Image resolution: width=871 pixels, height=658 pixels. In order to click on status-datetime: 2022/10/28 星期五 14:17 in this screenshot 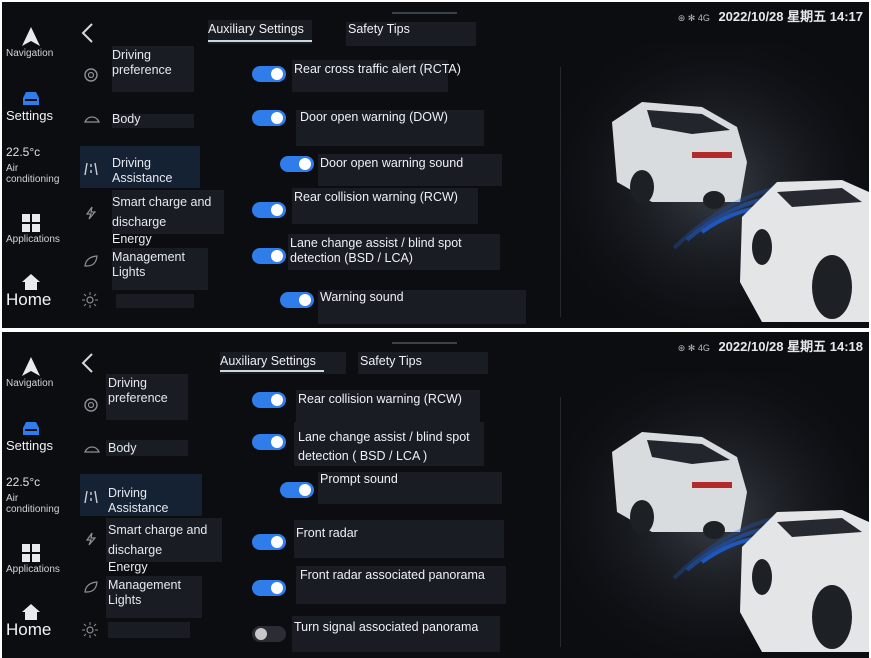, I will do `click(790, 16)`.